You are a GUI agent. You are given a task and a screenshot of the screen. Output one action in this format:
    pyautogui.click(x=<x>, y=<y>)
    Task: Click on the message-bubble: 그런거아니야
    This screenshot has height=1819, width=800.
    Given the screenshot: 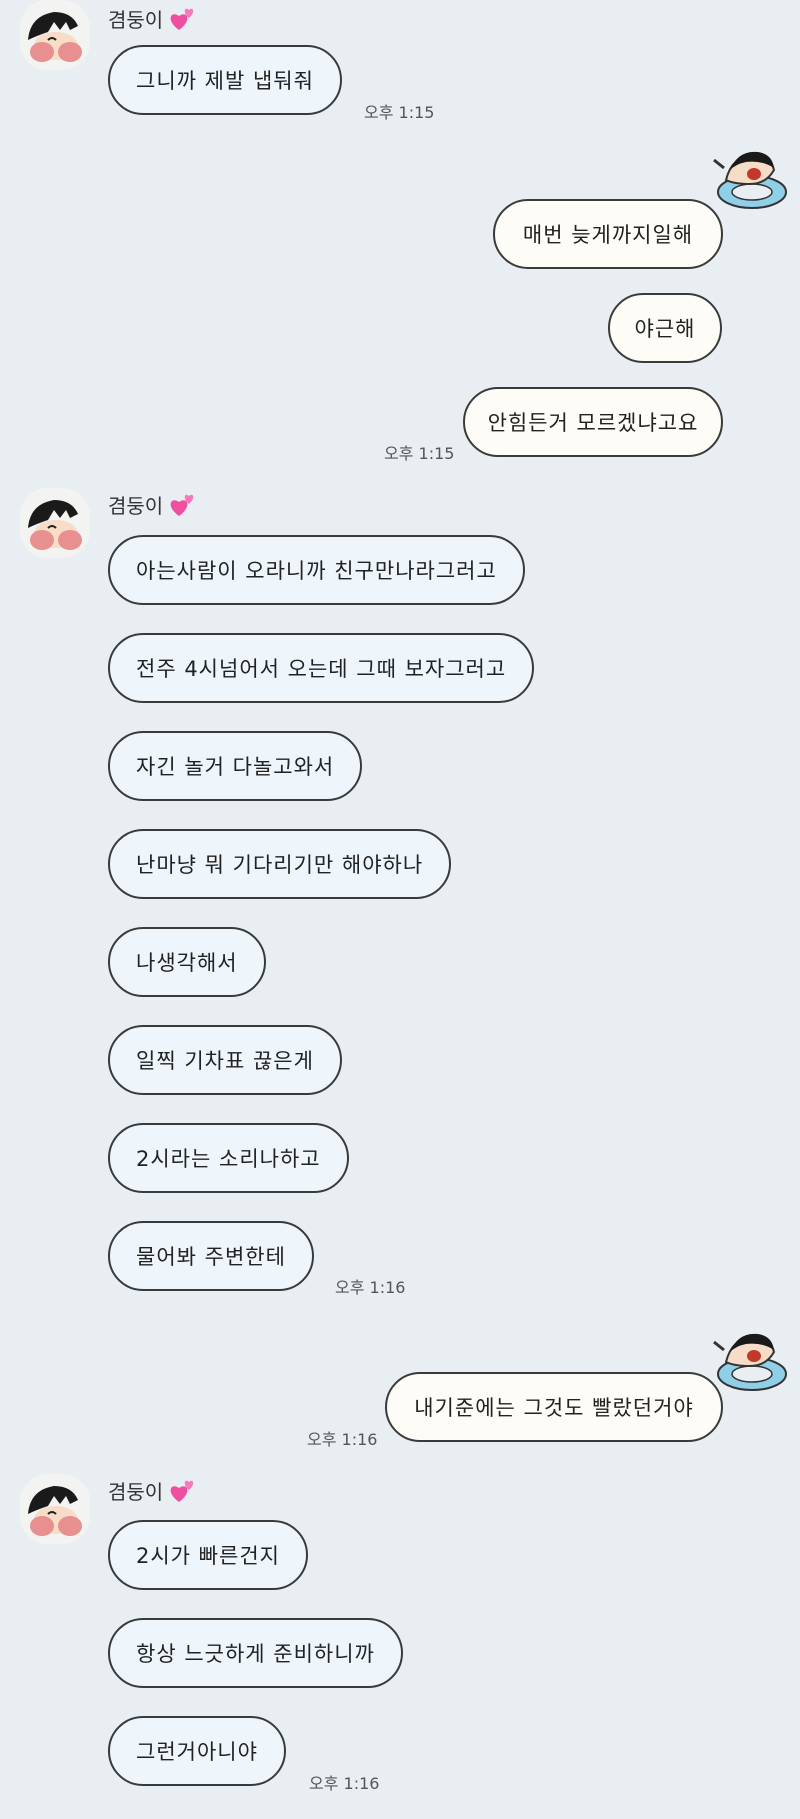 What is the action you would take?
    pyautogui.click(x=197, y=1751)
    